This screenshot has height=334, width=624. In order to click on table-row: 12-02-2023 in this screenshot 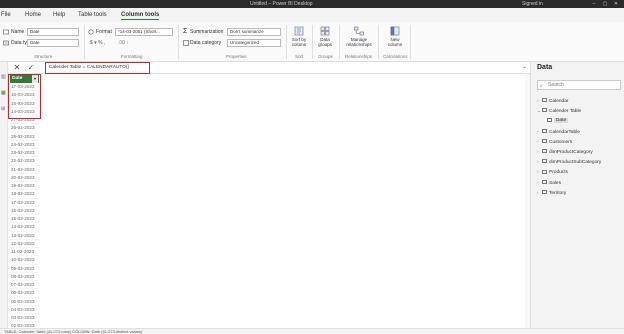, I will do `click(24, 244)`.